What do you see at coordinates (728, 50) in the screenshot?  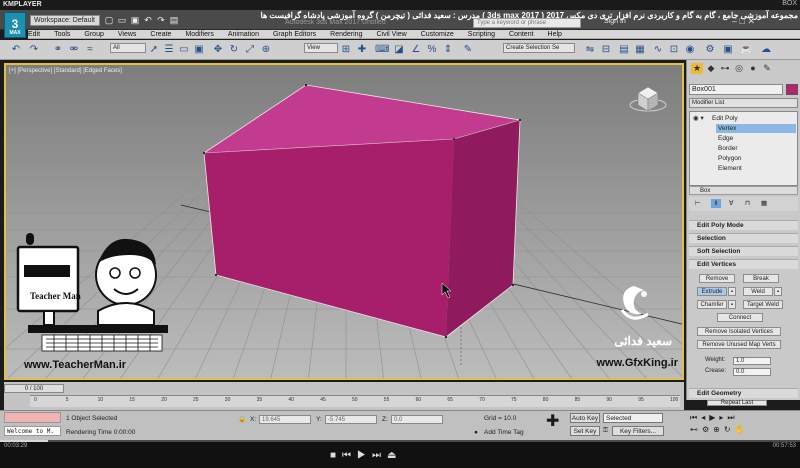 I see `rendered-frame-window-icon: ▣` at bounding box center [728, 50].